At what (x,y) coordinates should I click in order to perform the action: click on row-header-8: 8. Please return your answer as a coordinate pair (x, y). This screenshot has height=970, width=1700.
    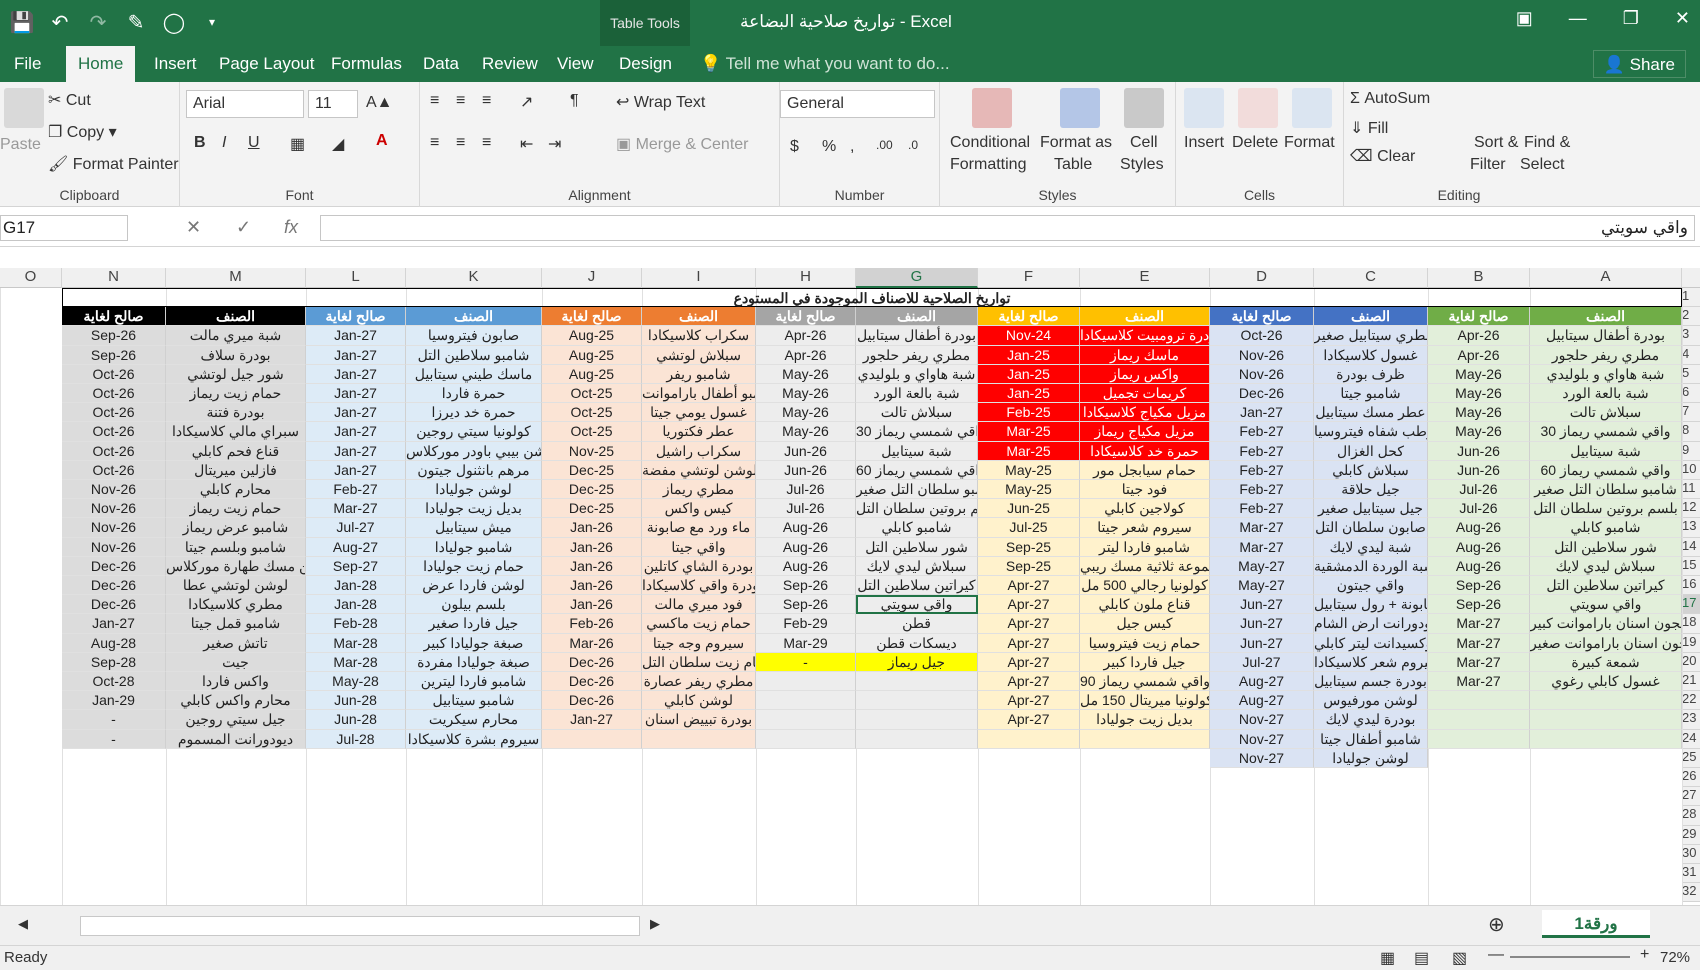
    Looking at the image, I should click on (1691, 432).